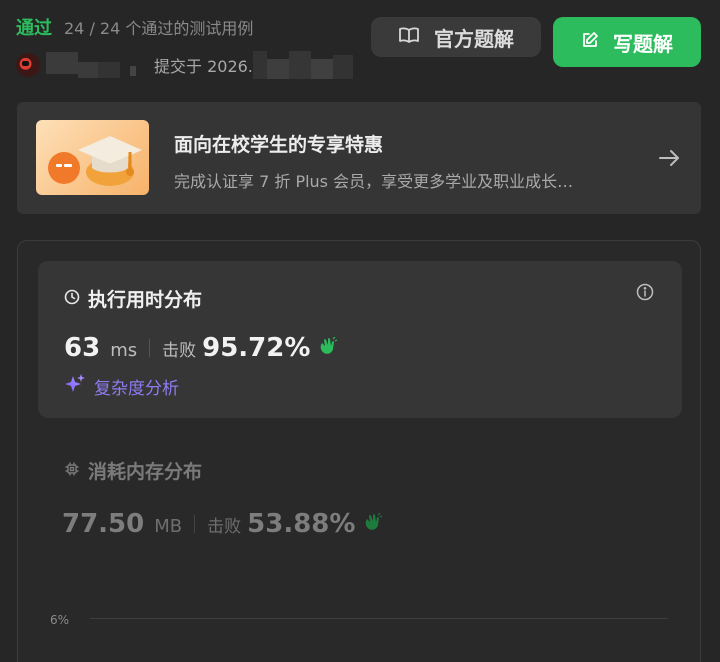 The width and height of the screenshot is (720, 662). What do you see at coordinates (75, 386) in the screenshot?
I see `sparkle-icon` at bounding box center [75, 386].